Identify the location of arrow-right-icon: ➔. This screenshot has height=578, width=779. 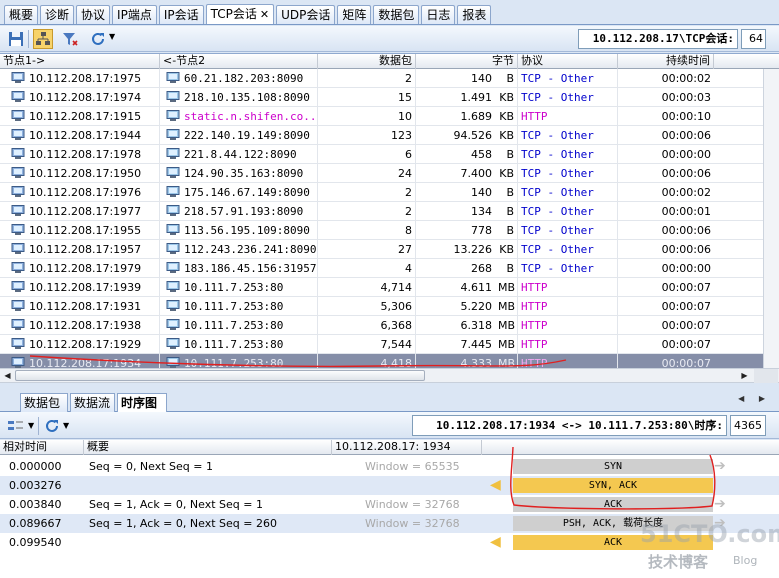
(720, 504).